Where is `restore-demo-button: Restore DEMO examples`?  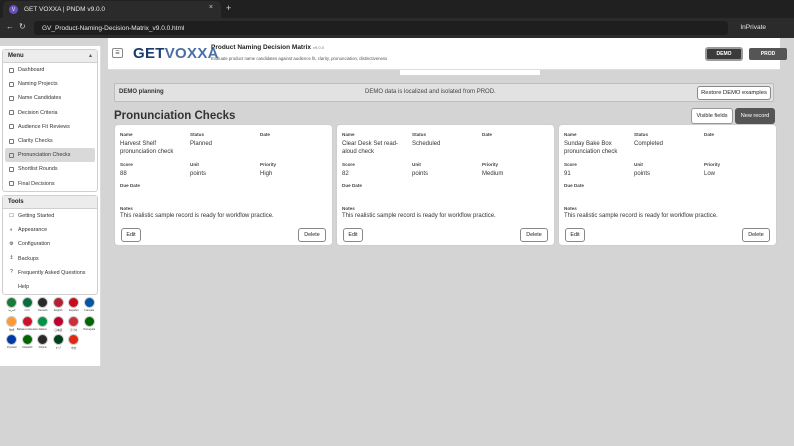 restore-demo-button: Restore DEMO examples is located at coordinates (734, 93).